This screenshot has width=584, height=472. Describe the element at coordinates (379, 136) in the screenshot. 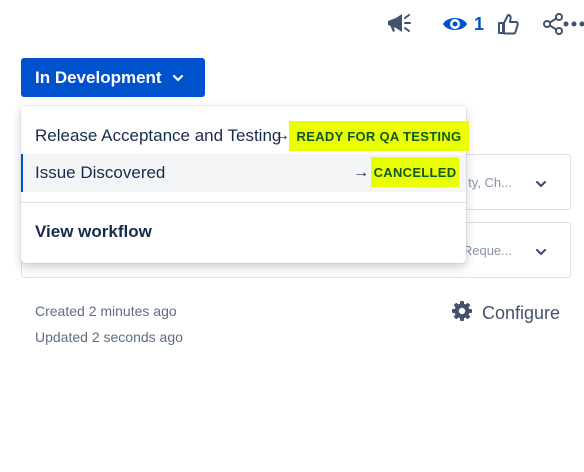

I see `target-status-lozenge: READY FOR QA TESTING` at that location.